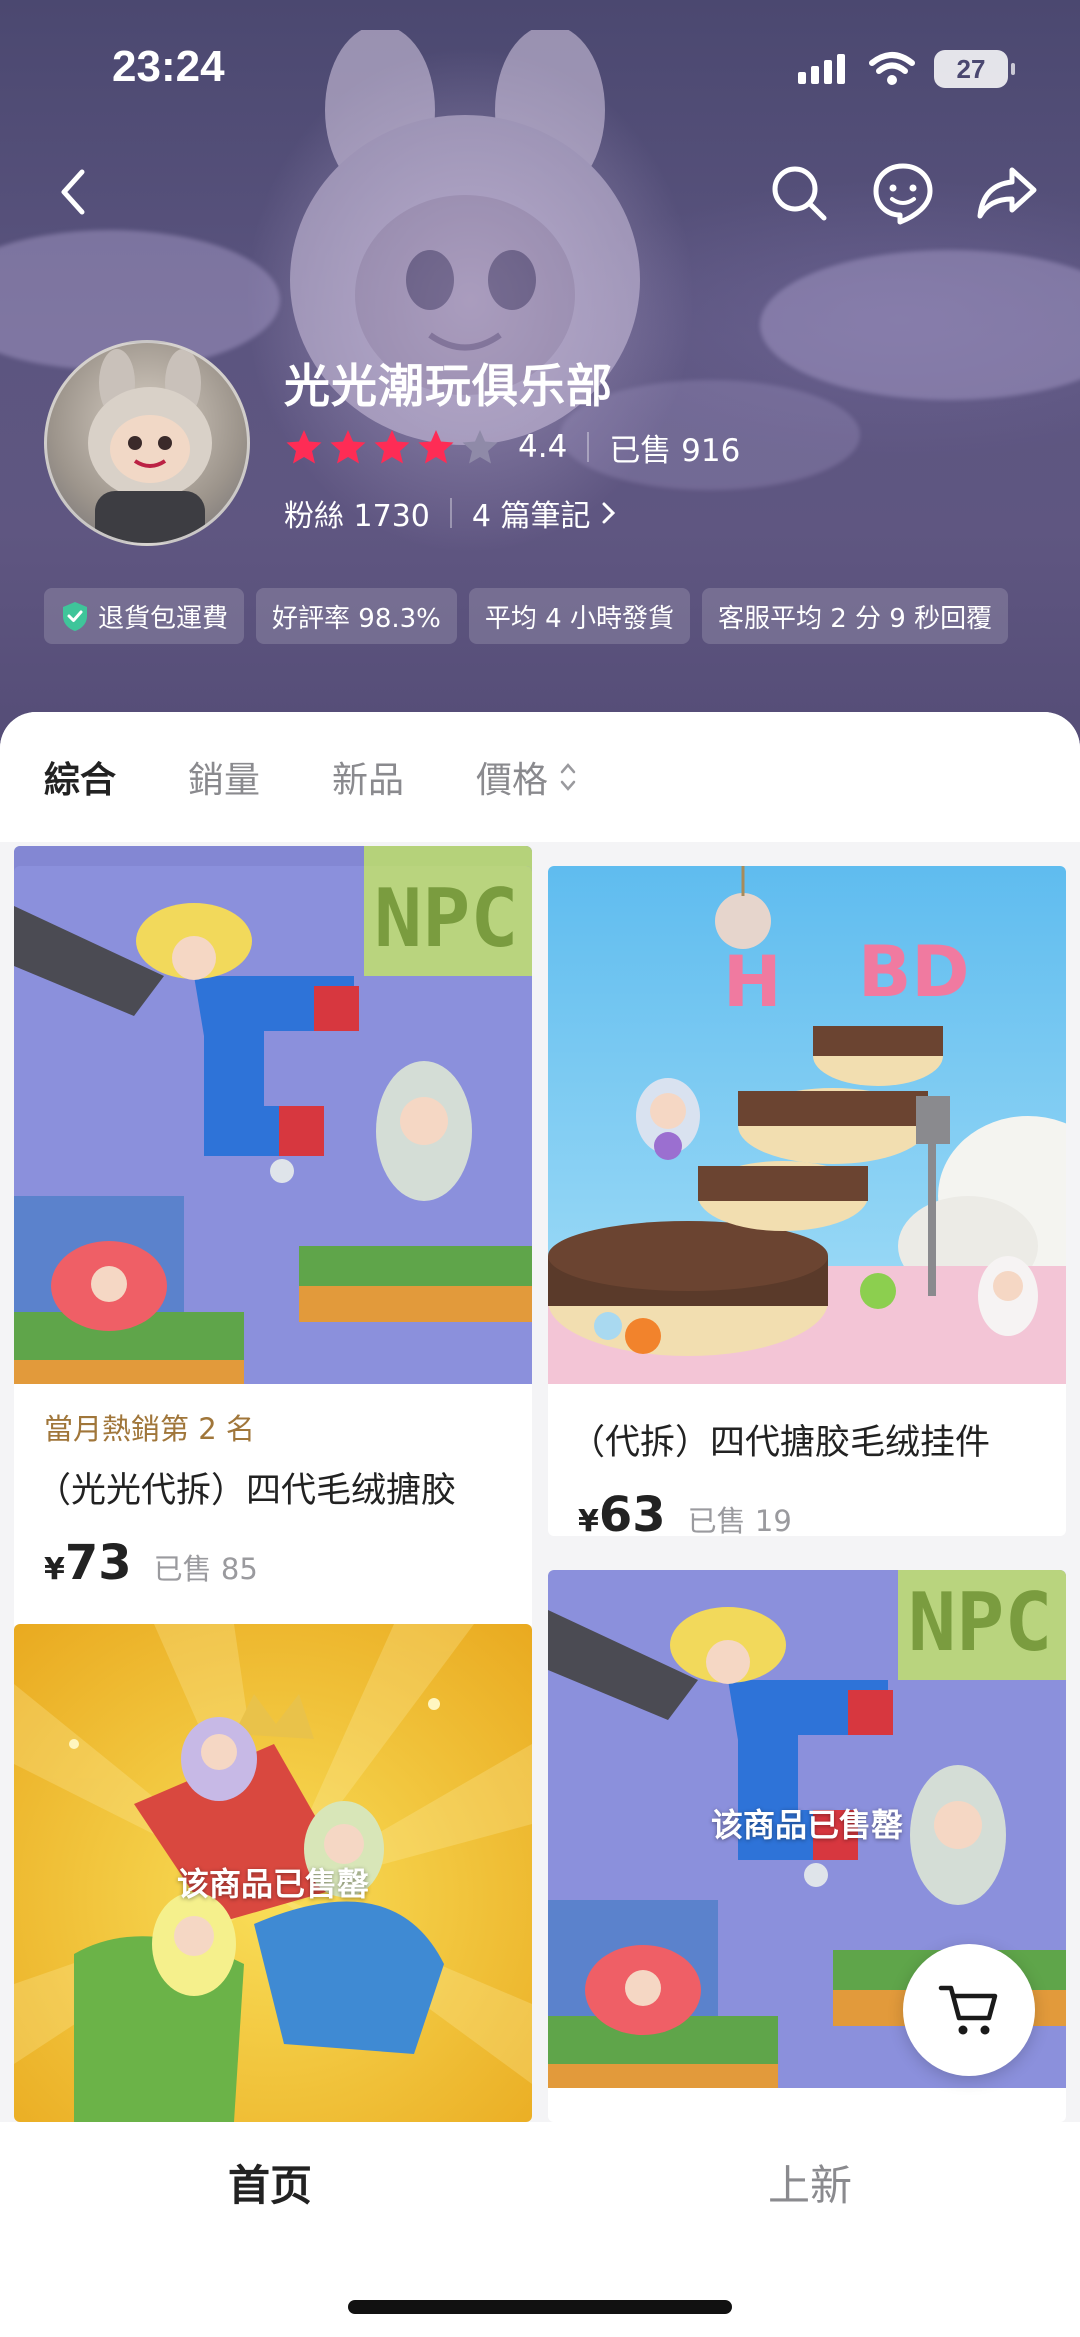 This screenshot has height=2337, width=1080. I want to click on cloud-decoration, so click(920, 325).